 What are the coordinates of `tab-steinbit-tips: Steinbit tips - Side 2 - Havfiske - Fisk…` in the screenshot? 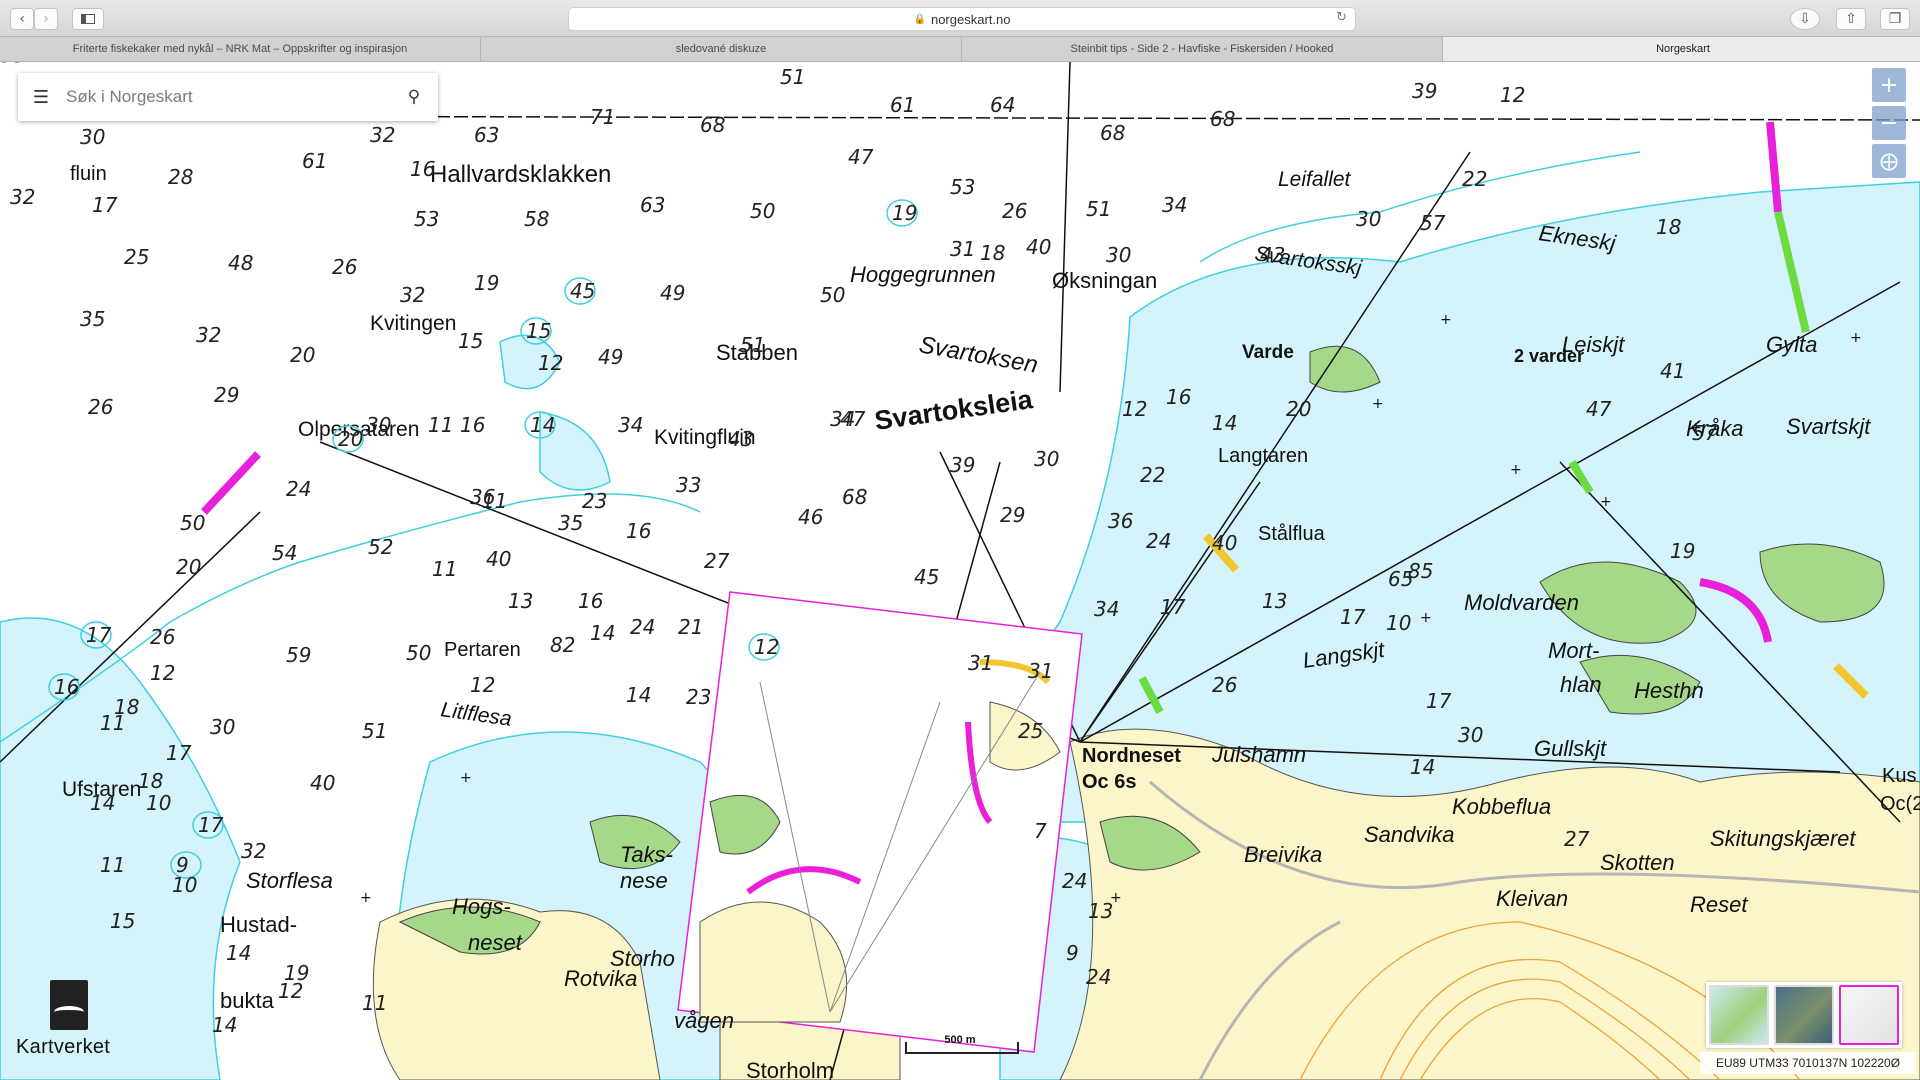 It's located at (1202, 49).